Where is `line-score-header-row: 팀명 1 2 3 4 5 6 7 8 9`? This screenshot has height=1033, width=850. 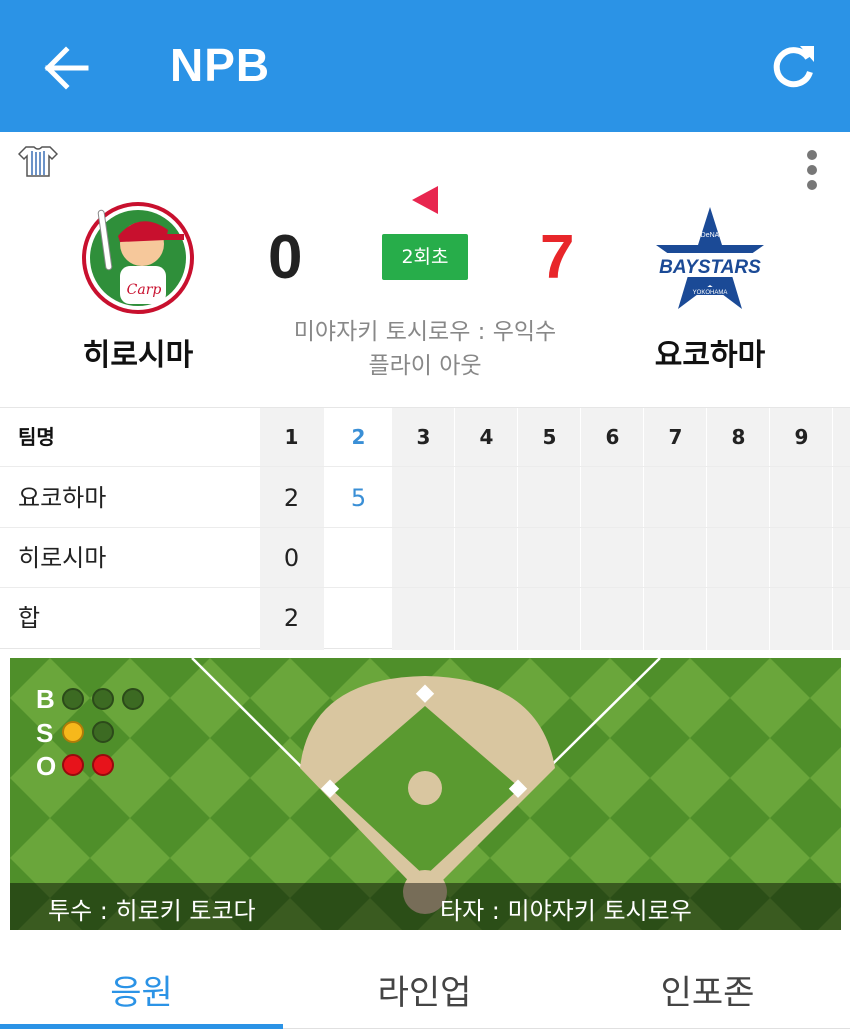 line-score-header-row: 팀명 1 2 3 4 5 6 7 8 9 is located at coordinates (425, 437).